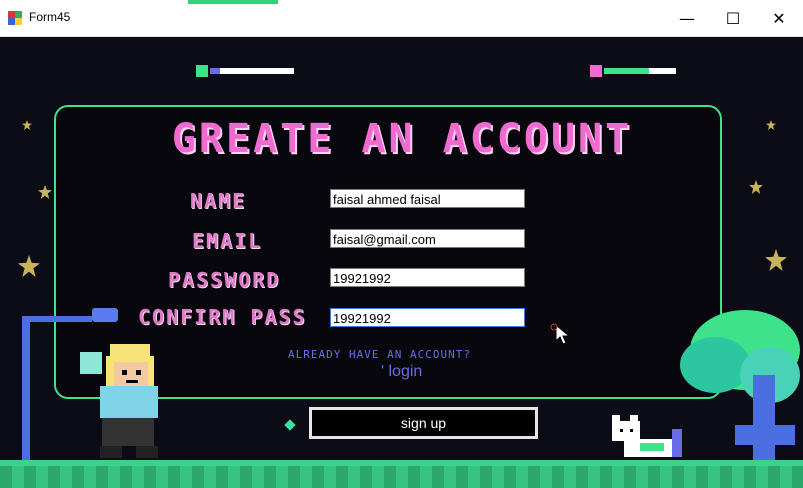  What do you see at coordinates (560, 334) in the screenshot?
I see `cursor-icon` at bounding box center [560, 334].